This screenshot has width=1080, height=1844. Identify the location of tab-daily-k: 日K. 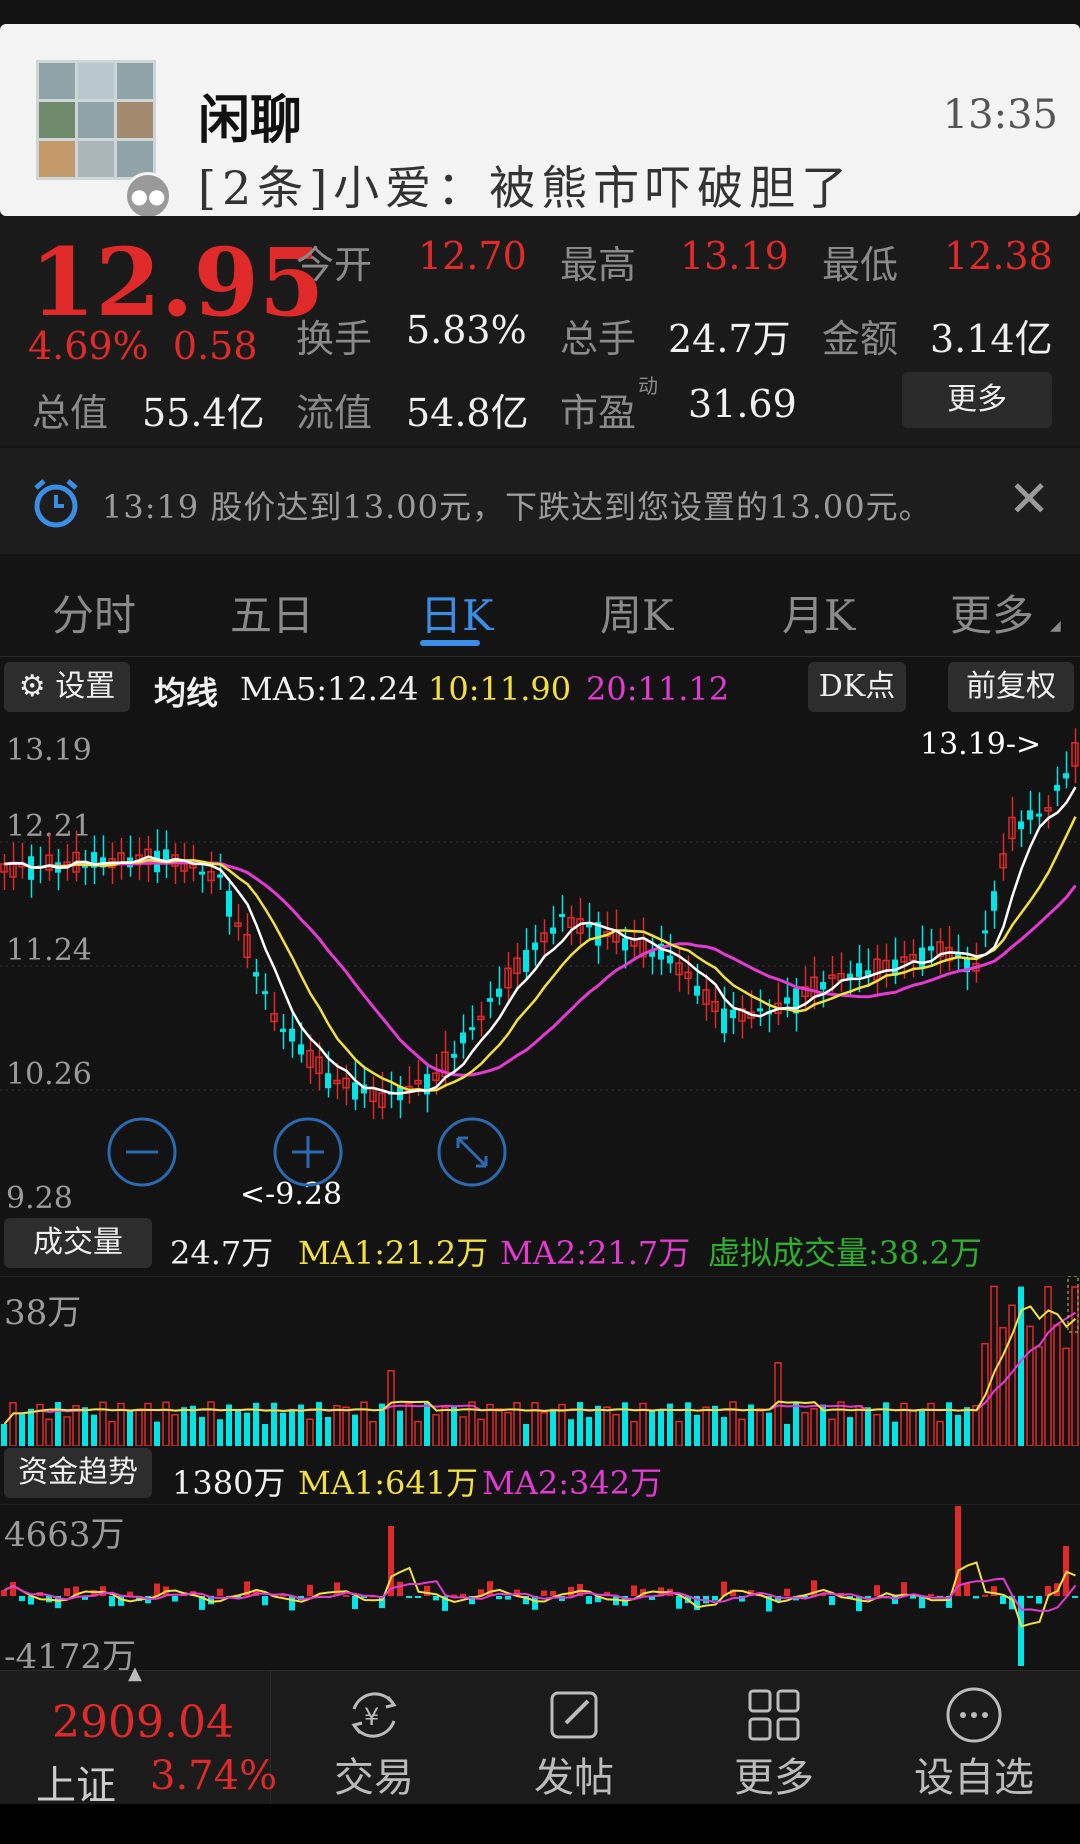
(456, 612).